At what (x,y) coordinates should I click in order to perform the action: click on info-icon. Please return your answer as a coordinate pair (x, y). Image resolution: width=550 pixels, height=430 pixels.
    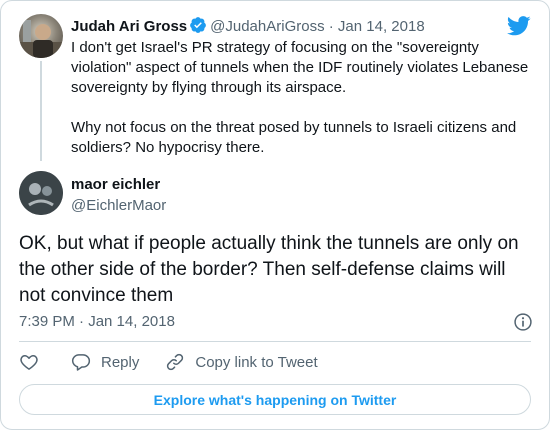
    Looking at the image, I should click on (523, 322).